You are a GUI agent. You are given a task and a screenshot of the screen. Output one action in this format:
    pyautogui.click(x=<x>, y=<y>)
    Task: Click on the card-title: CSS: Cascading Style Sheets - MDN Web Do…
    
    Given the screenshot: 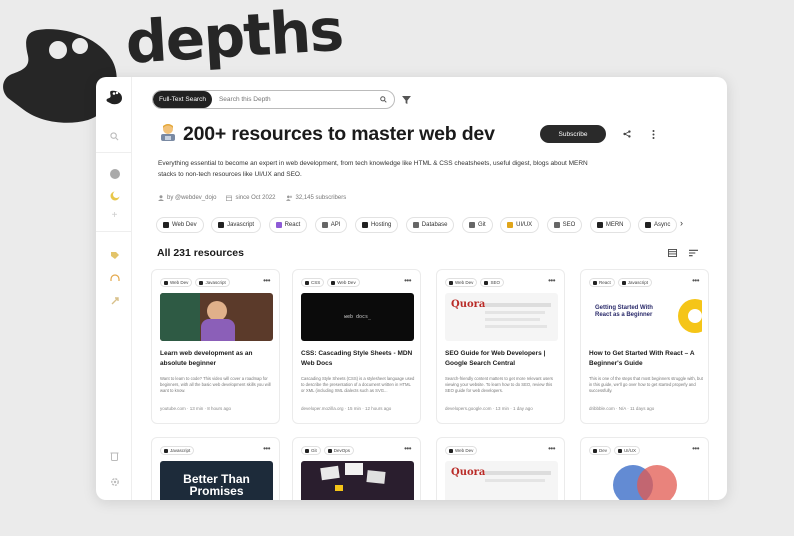 What is the action you would take?
    pyautogui.click(x=358, y=359)
    